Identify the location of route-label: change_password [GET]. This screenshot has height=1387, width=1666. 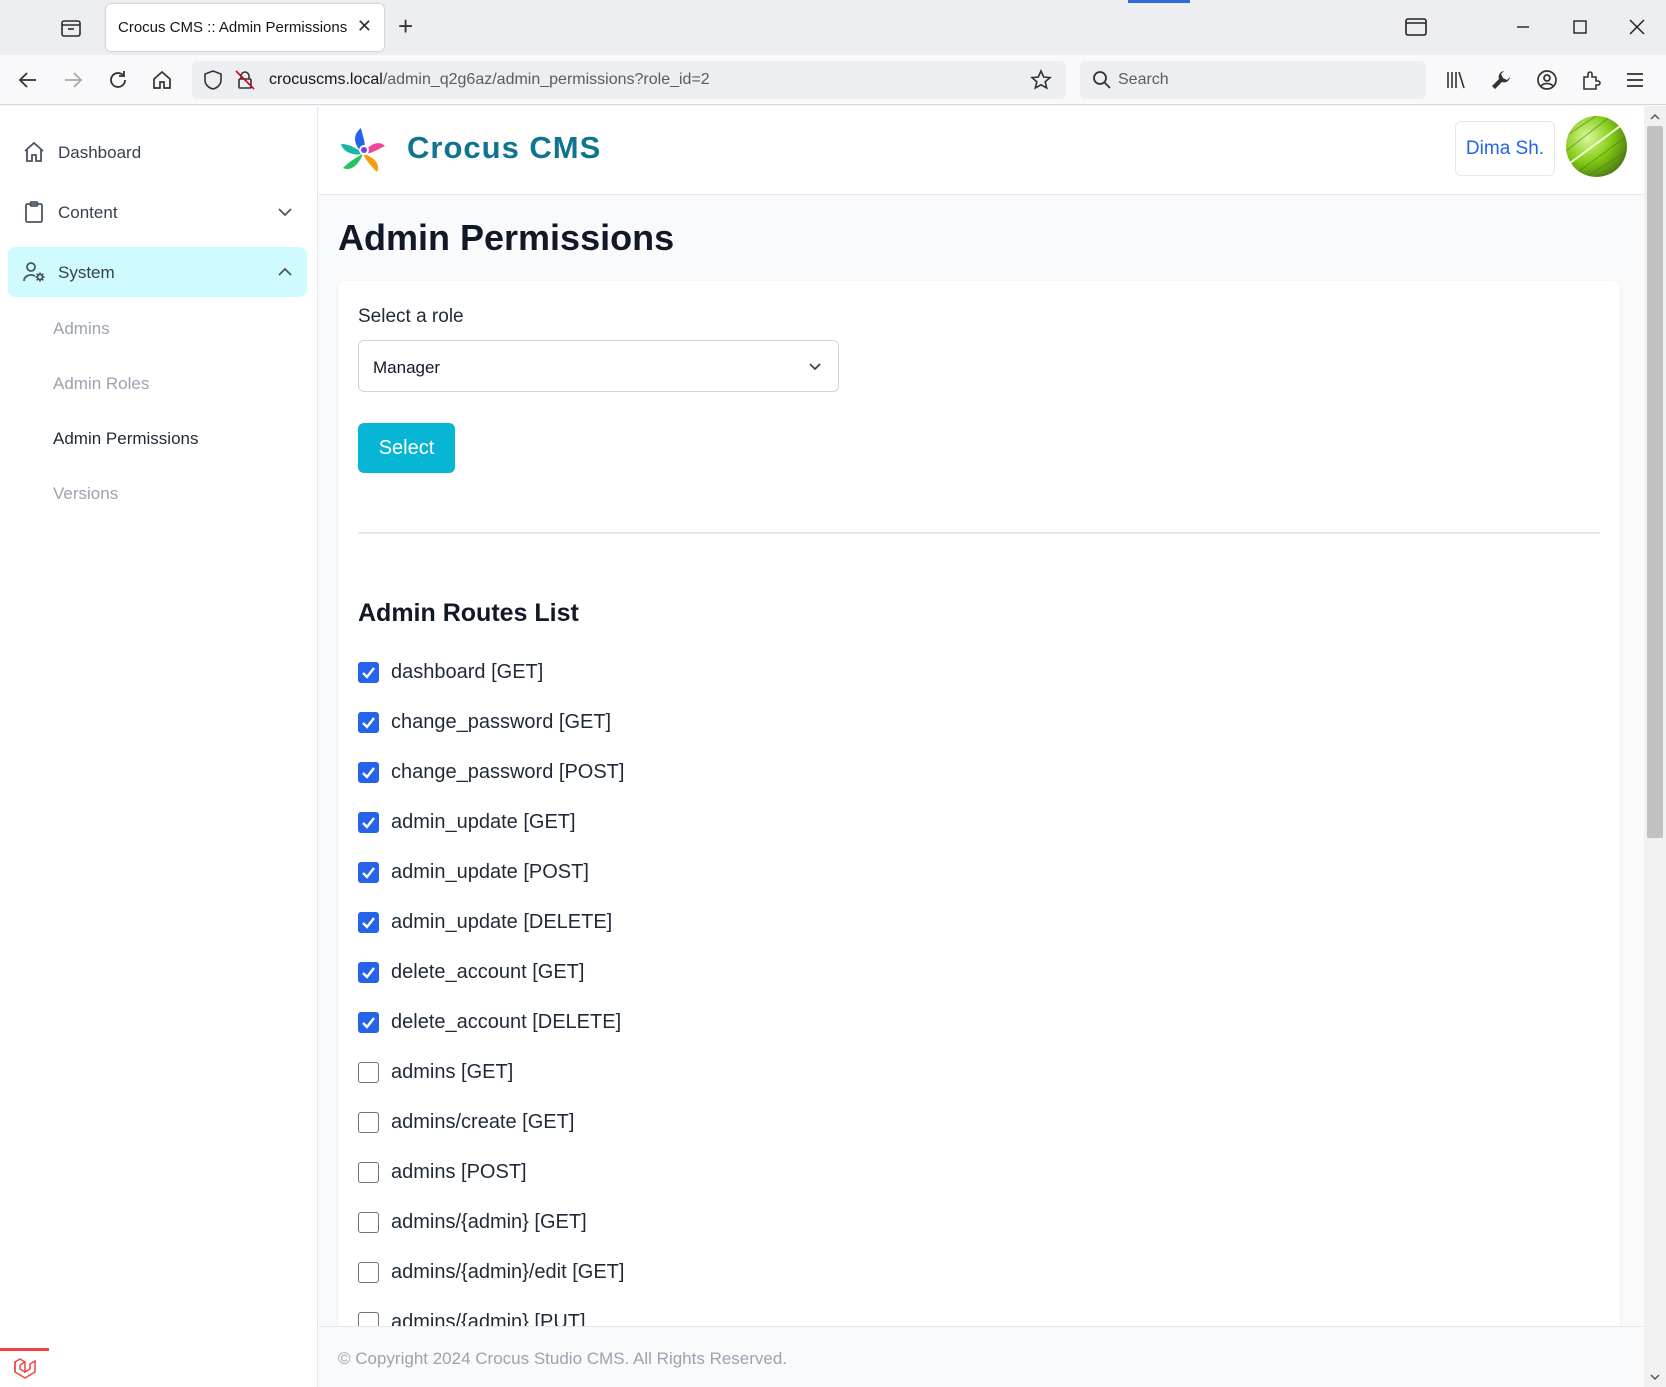
(501, 722).